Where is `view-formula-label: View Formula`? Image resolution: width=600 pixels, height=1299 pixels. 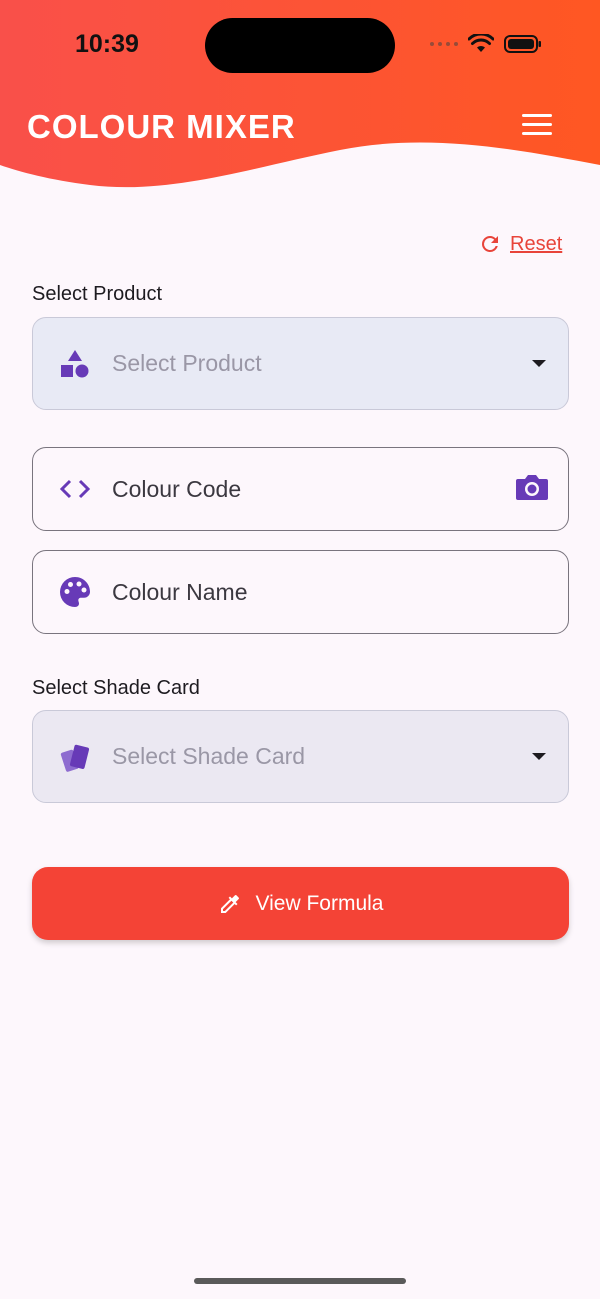
view-formula-label: View Formula is located at coordinates (319, 903).